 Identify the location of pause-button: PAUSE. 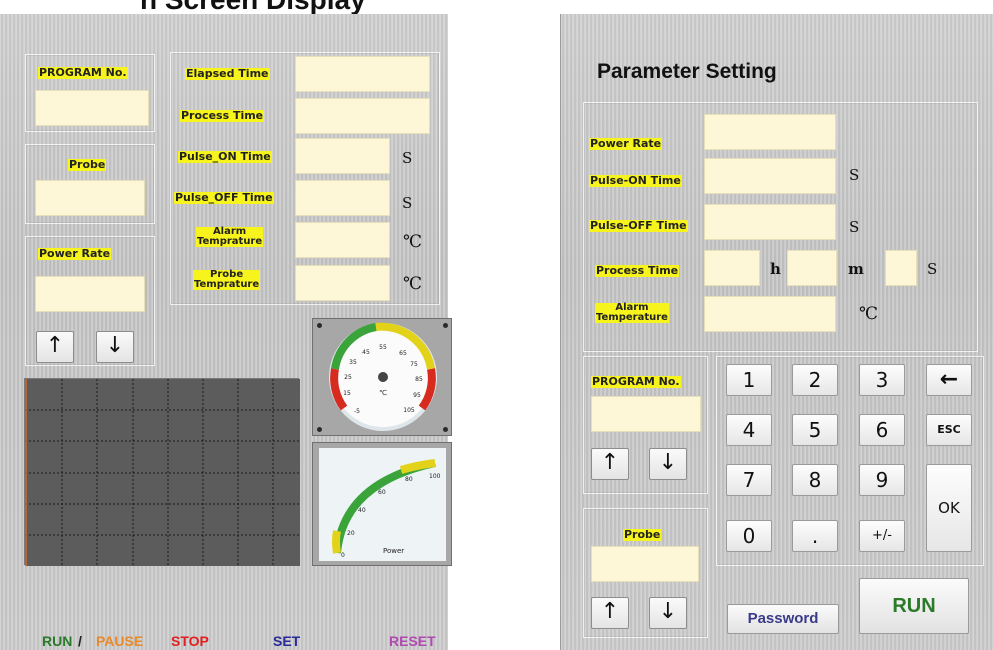
(119, 641).